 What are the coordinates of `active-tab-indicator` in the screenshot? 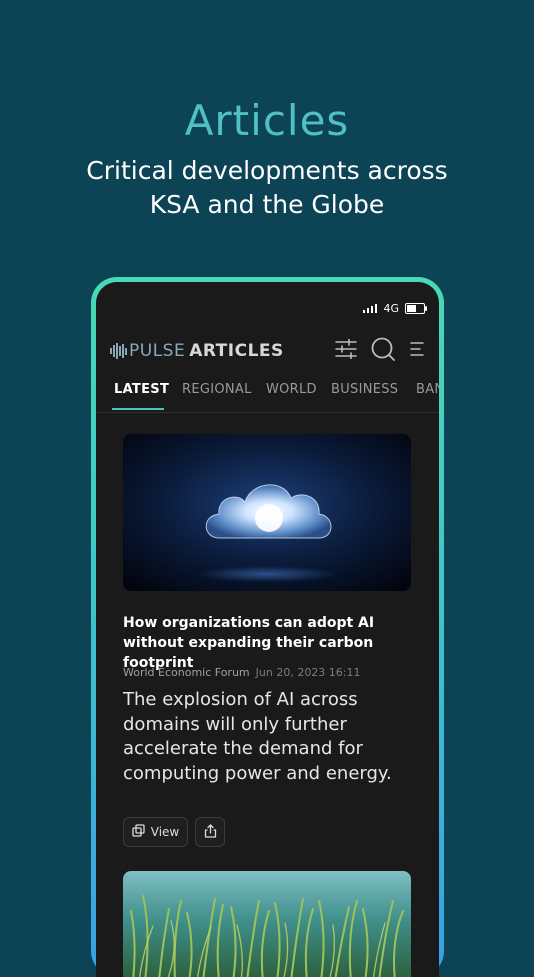 It's located at (138, 409).